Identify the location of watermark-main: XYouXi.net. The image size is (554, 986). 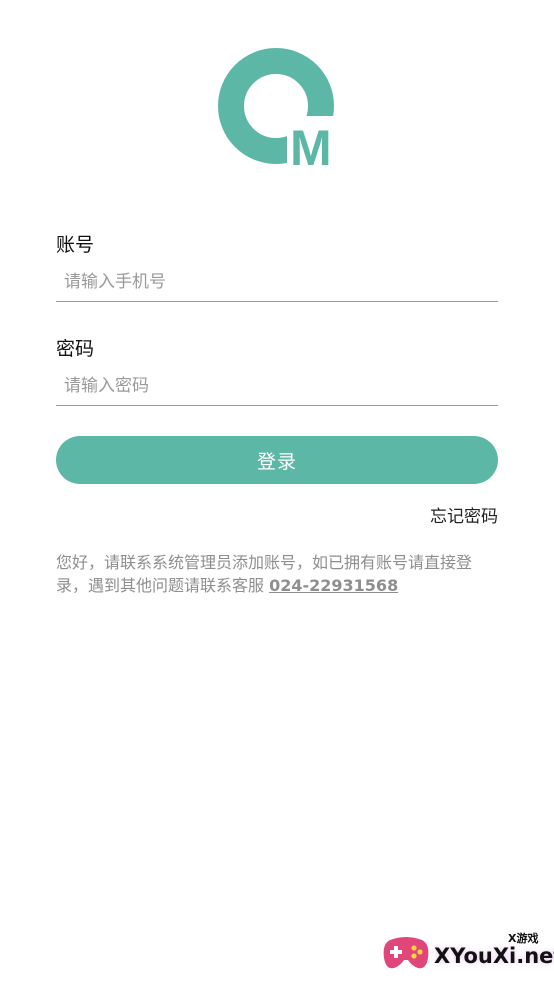
(494, 956).